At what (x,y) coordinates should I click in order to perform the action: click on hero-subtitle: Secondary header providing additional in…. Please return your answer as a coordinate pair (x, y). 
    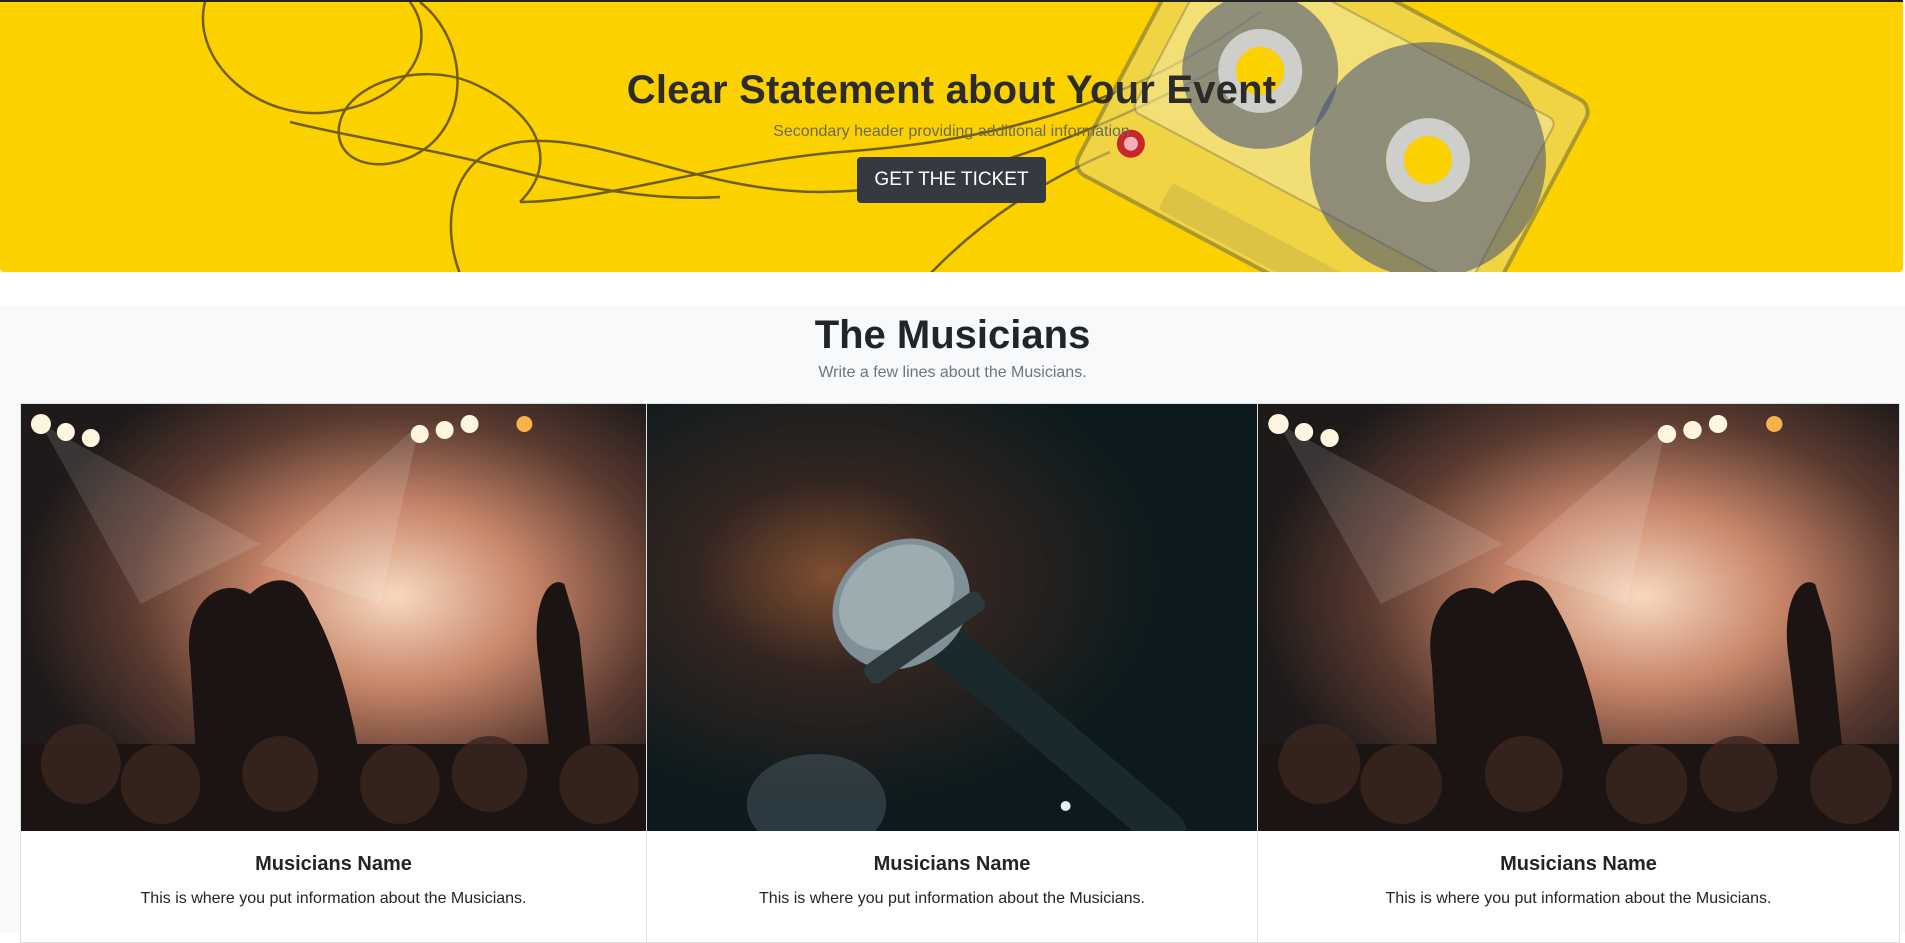
    Looking at the image, I should click on (951, 131).